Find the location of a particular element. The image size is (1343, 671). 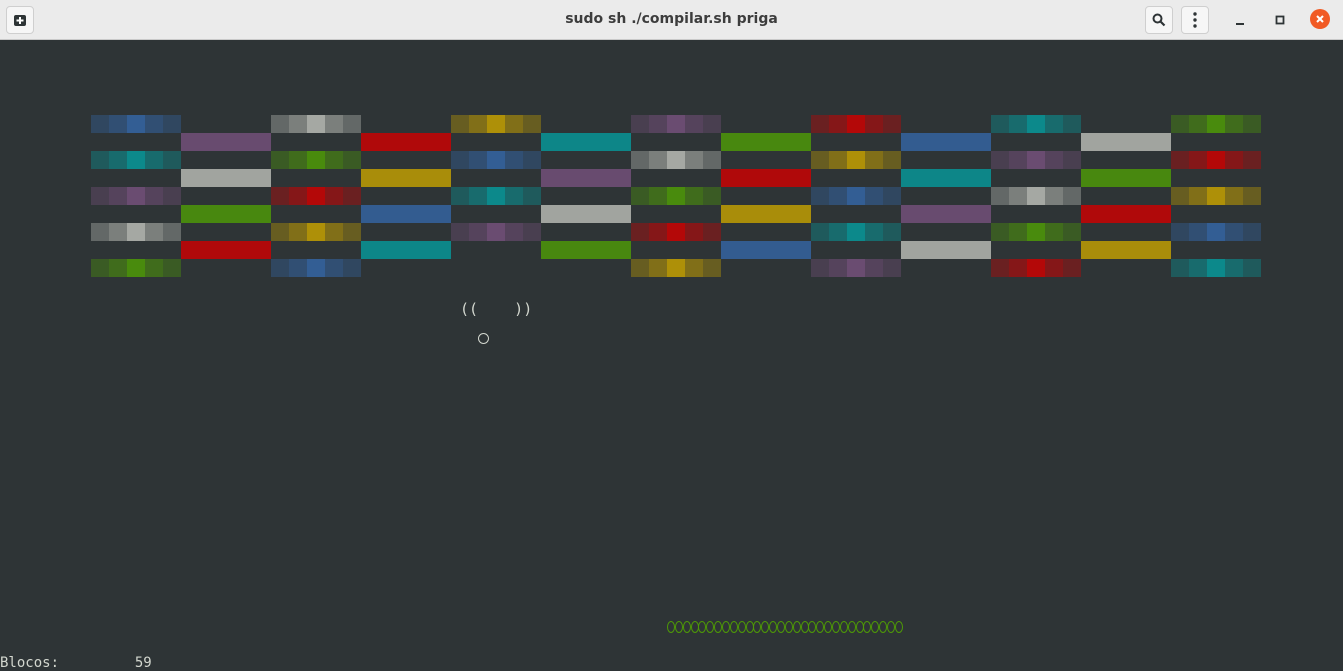

maximize-button is located at coordinates (1280, 20).